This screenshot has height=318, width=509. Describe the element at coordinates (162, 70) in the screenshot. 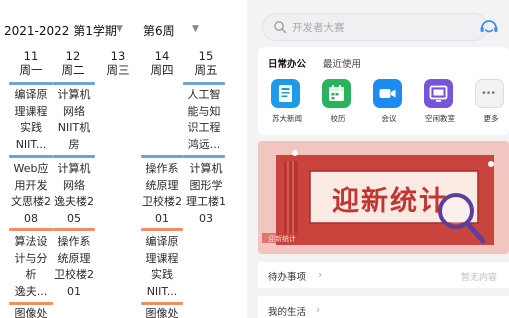

I see `day-weekday: 周四` at that location.